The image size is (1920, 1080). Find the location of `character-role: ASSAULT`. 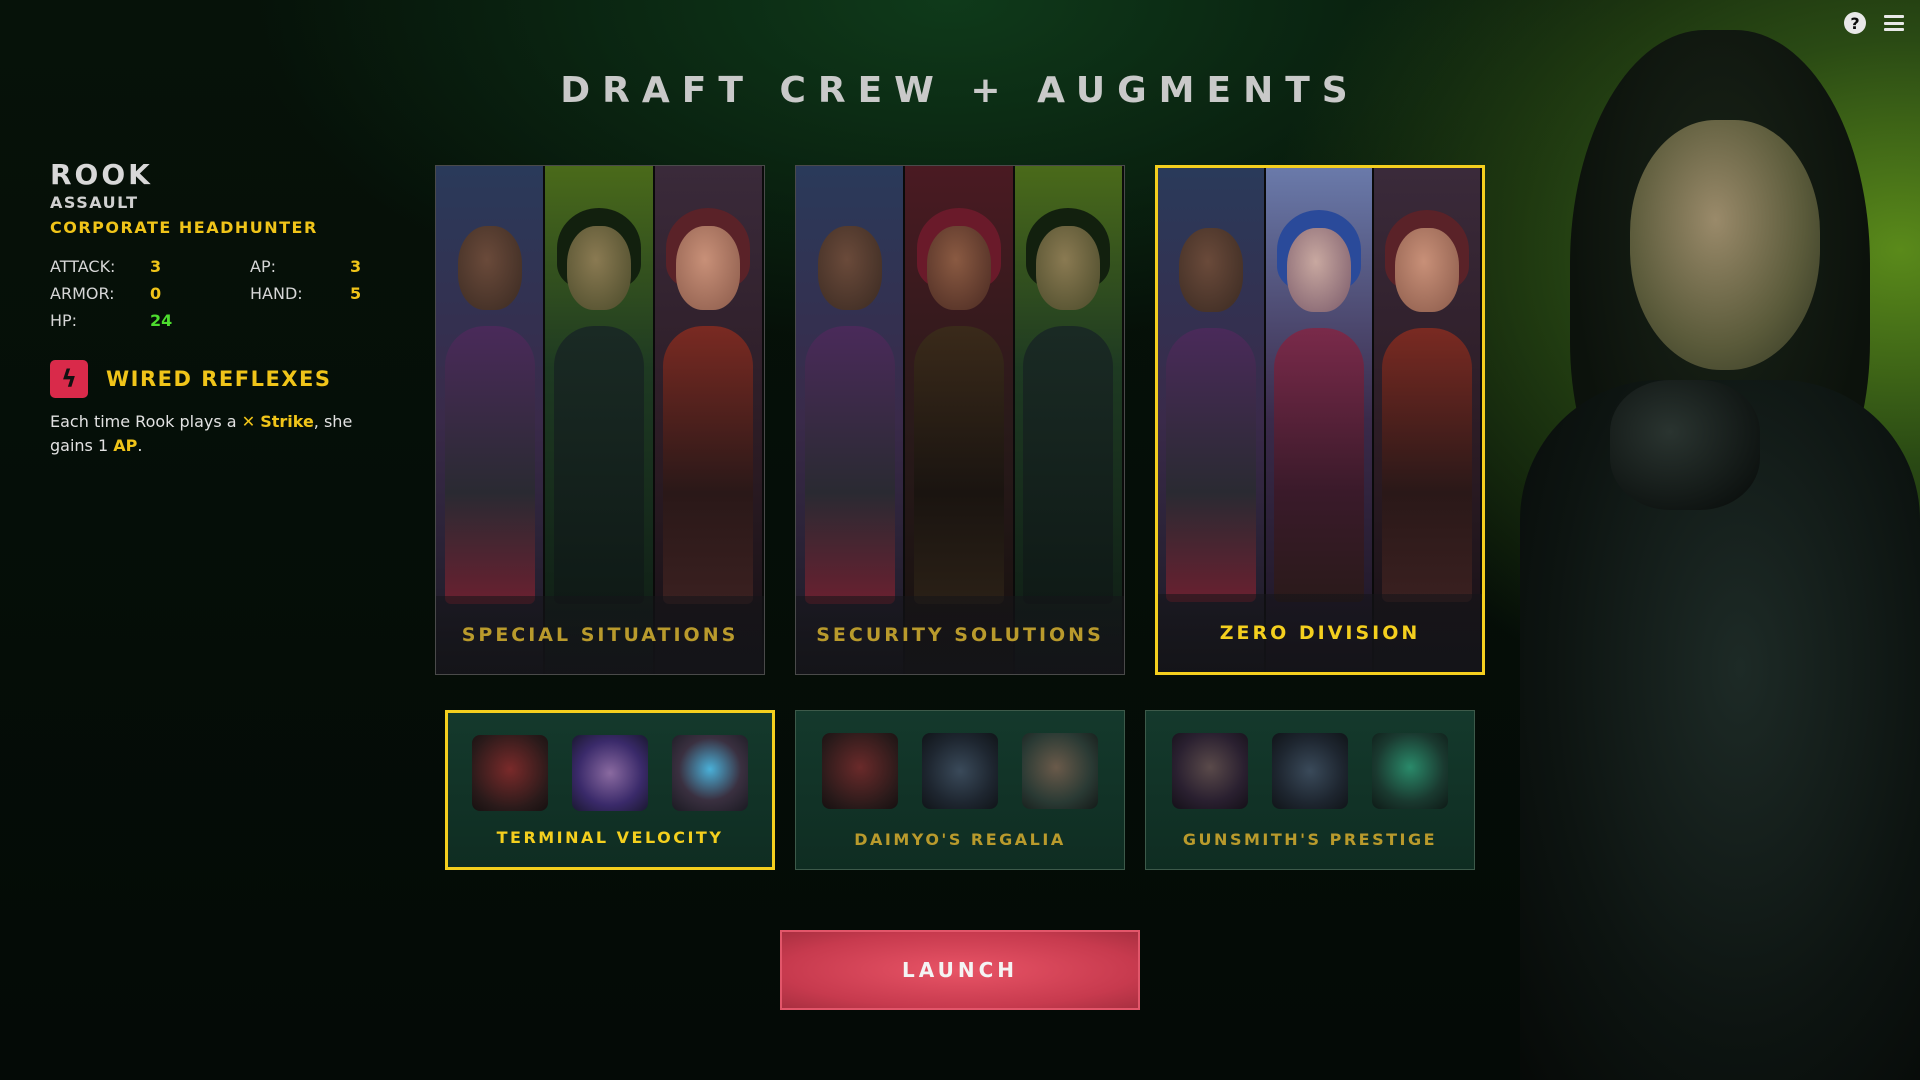

character-role: ASSAULT is located at coordinates (94, 202).